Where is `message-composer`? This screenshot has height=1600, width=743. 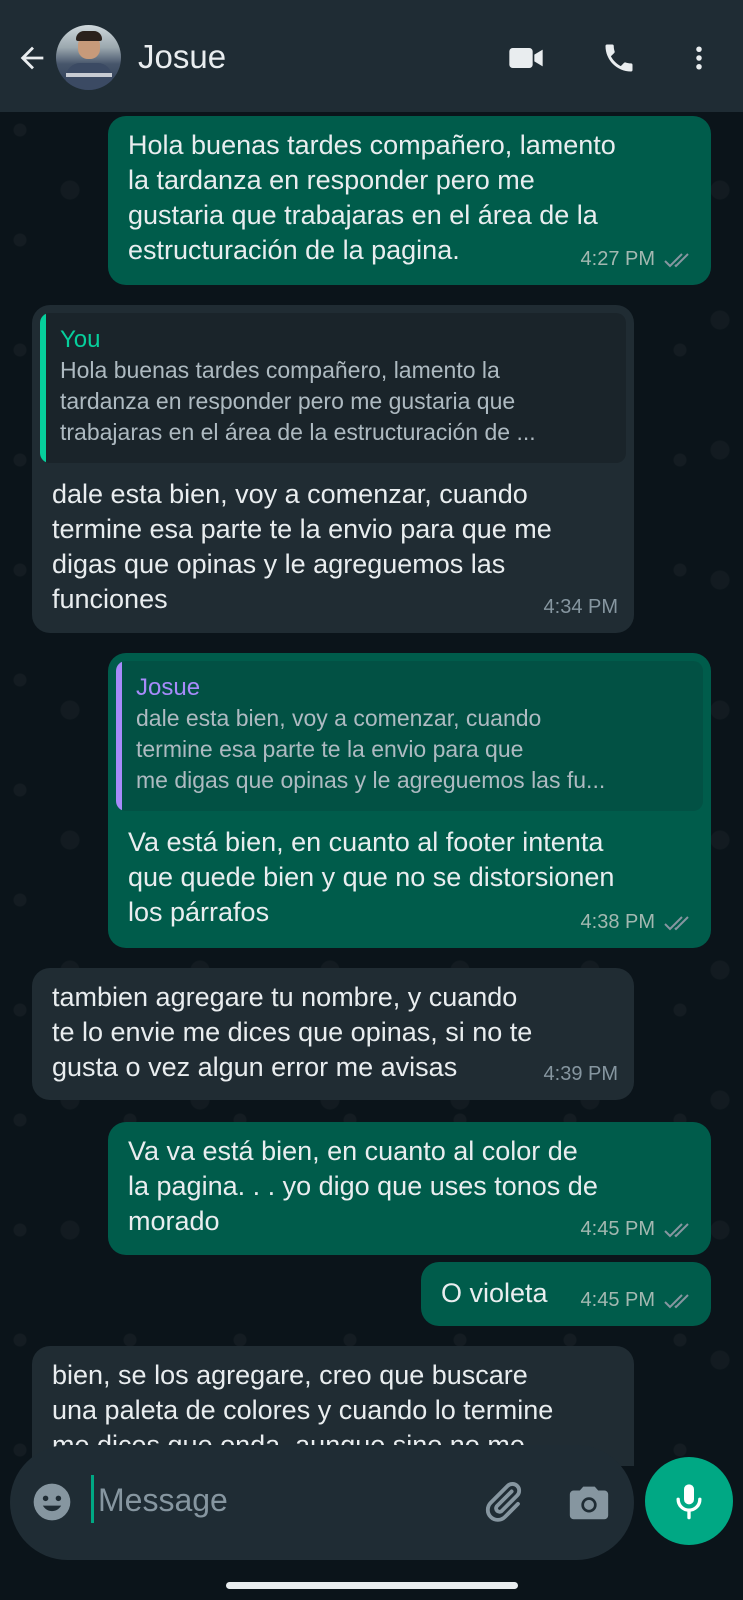 message-composer is located at coordinates (322, 1502).